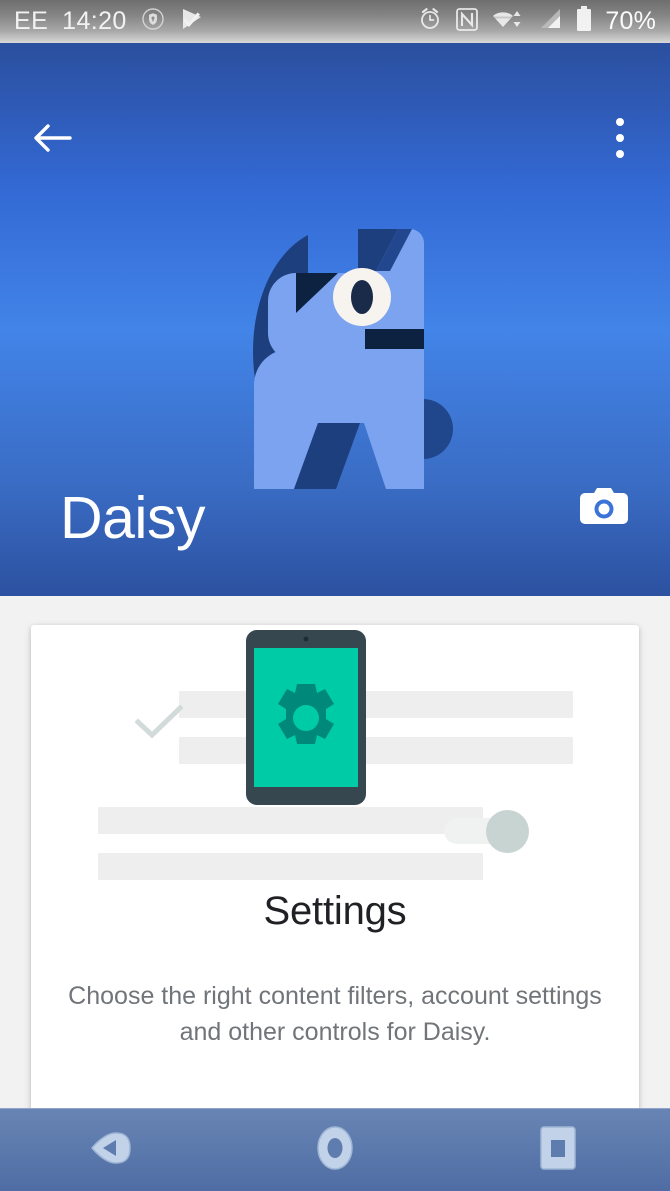 Image resolution: width=670 pixels, height=1191 pixels. What do you see at coordinates (630, 21) in the screenshot?
I see `battery-percent-label: 70%` at bounding box center [630, 21].